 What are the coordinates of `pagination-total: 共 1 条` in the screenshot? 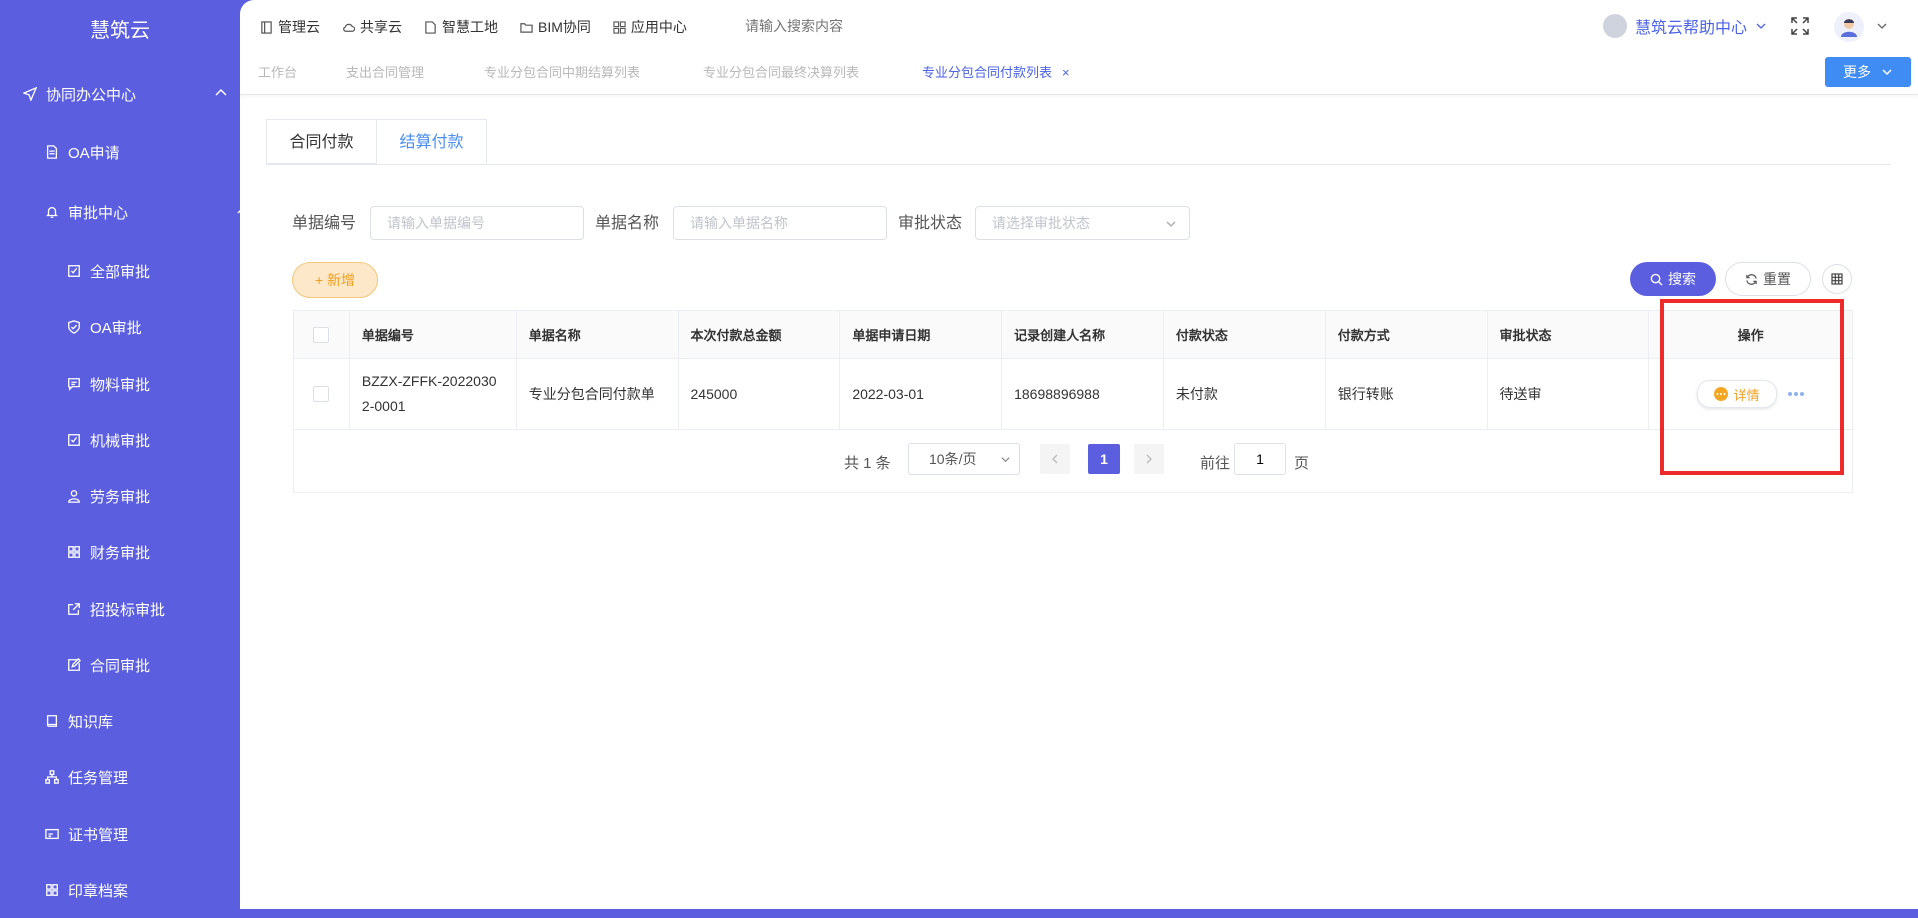 It's located at (867, 463).